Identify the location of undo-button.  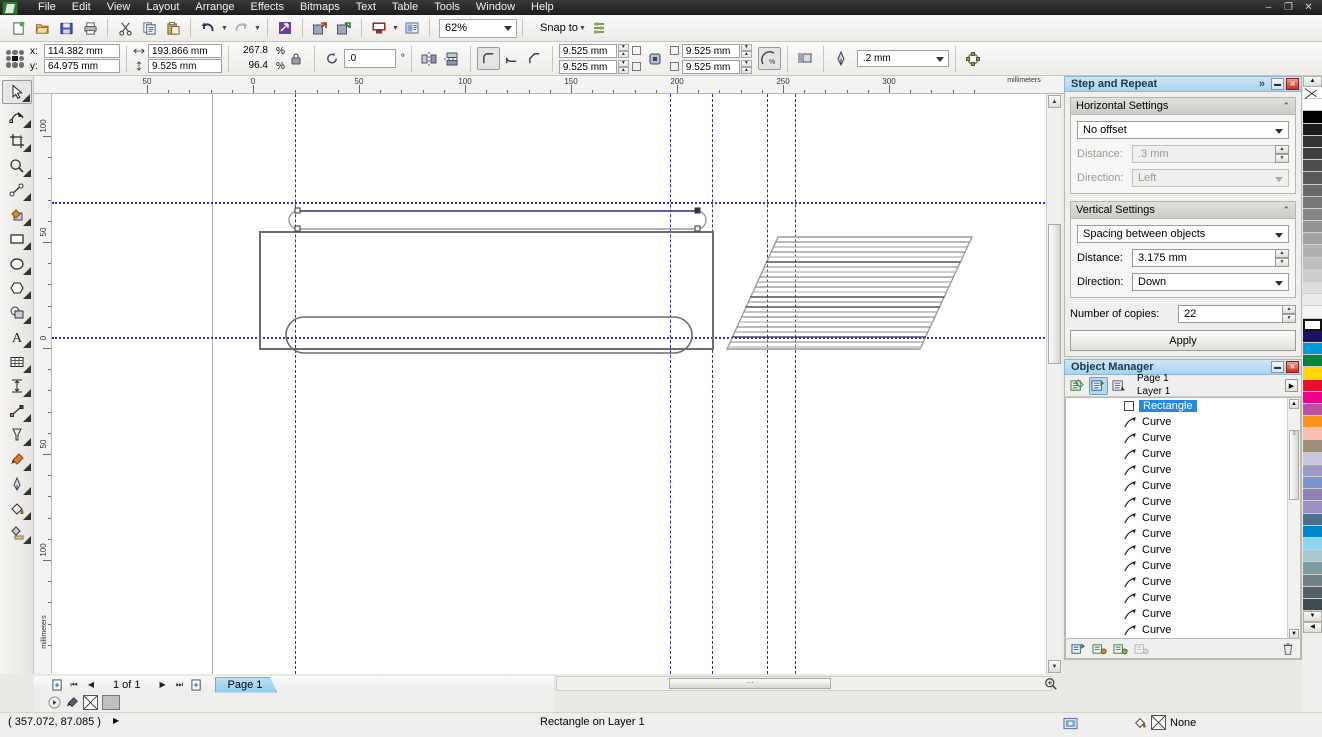
(208, 28).